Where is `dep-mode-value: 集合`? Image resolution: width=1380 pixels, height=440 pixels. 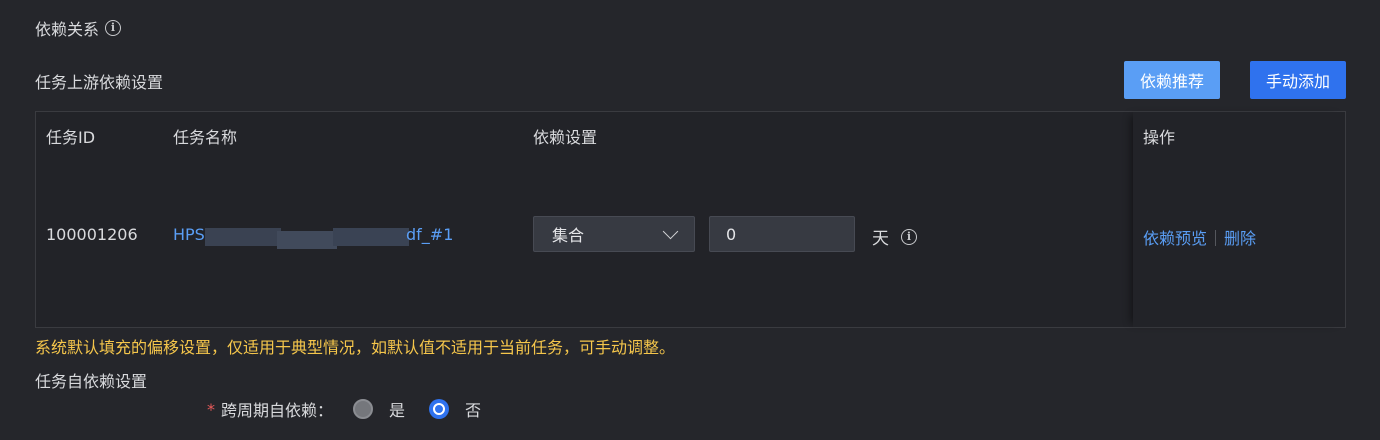
dep-mode-value: 集合 is located at coordinates (568, 235).